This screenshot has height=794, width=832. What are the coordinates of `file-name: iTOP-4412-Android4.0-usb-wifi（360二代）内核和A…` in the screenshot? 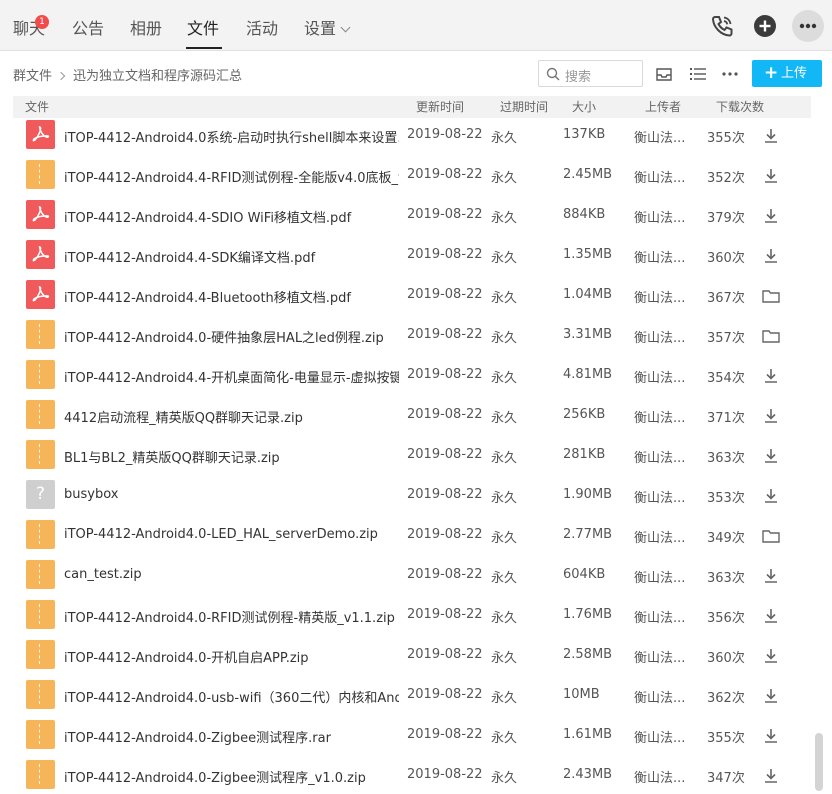 It's located at (231, 696).